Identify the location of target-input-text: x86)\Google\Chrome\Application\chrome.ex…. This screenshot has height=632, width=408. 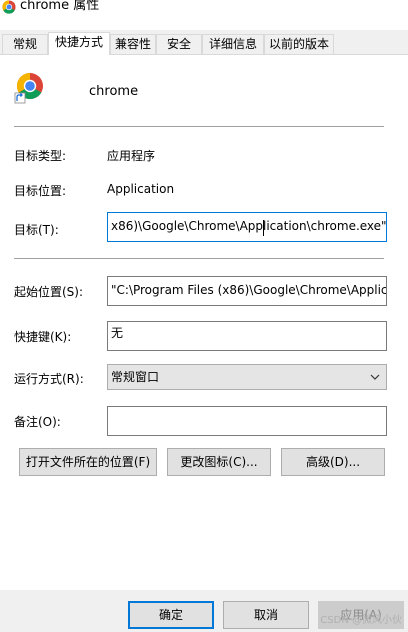
(249, 226).